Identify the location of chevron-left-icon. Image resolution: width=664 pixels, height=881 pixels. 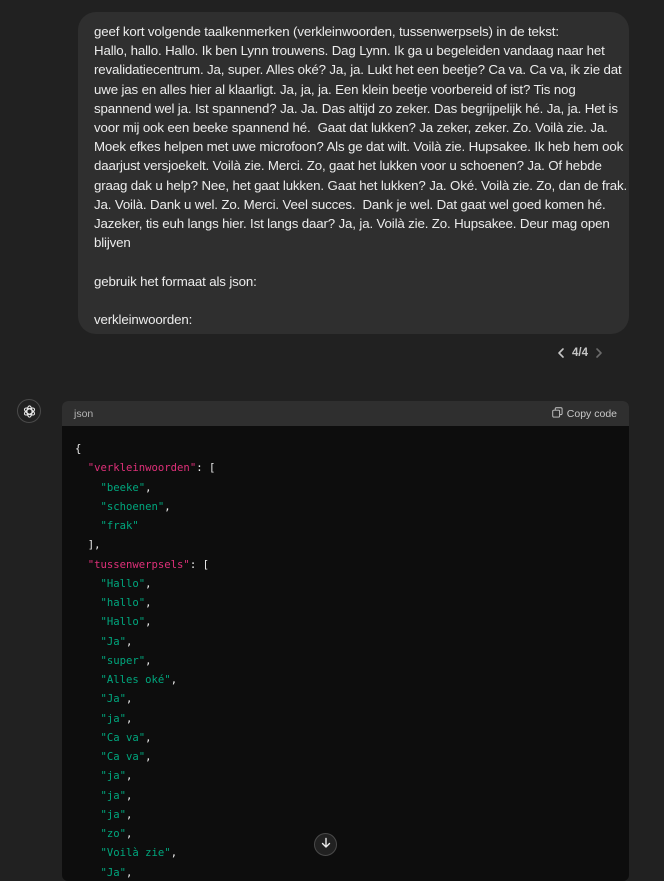
(561, 353).